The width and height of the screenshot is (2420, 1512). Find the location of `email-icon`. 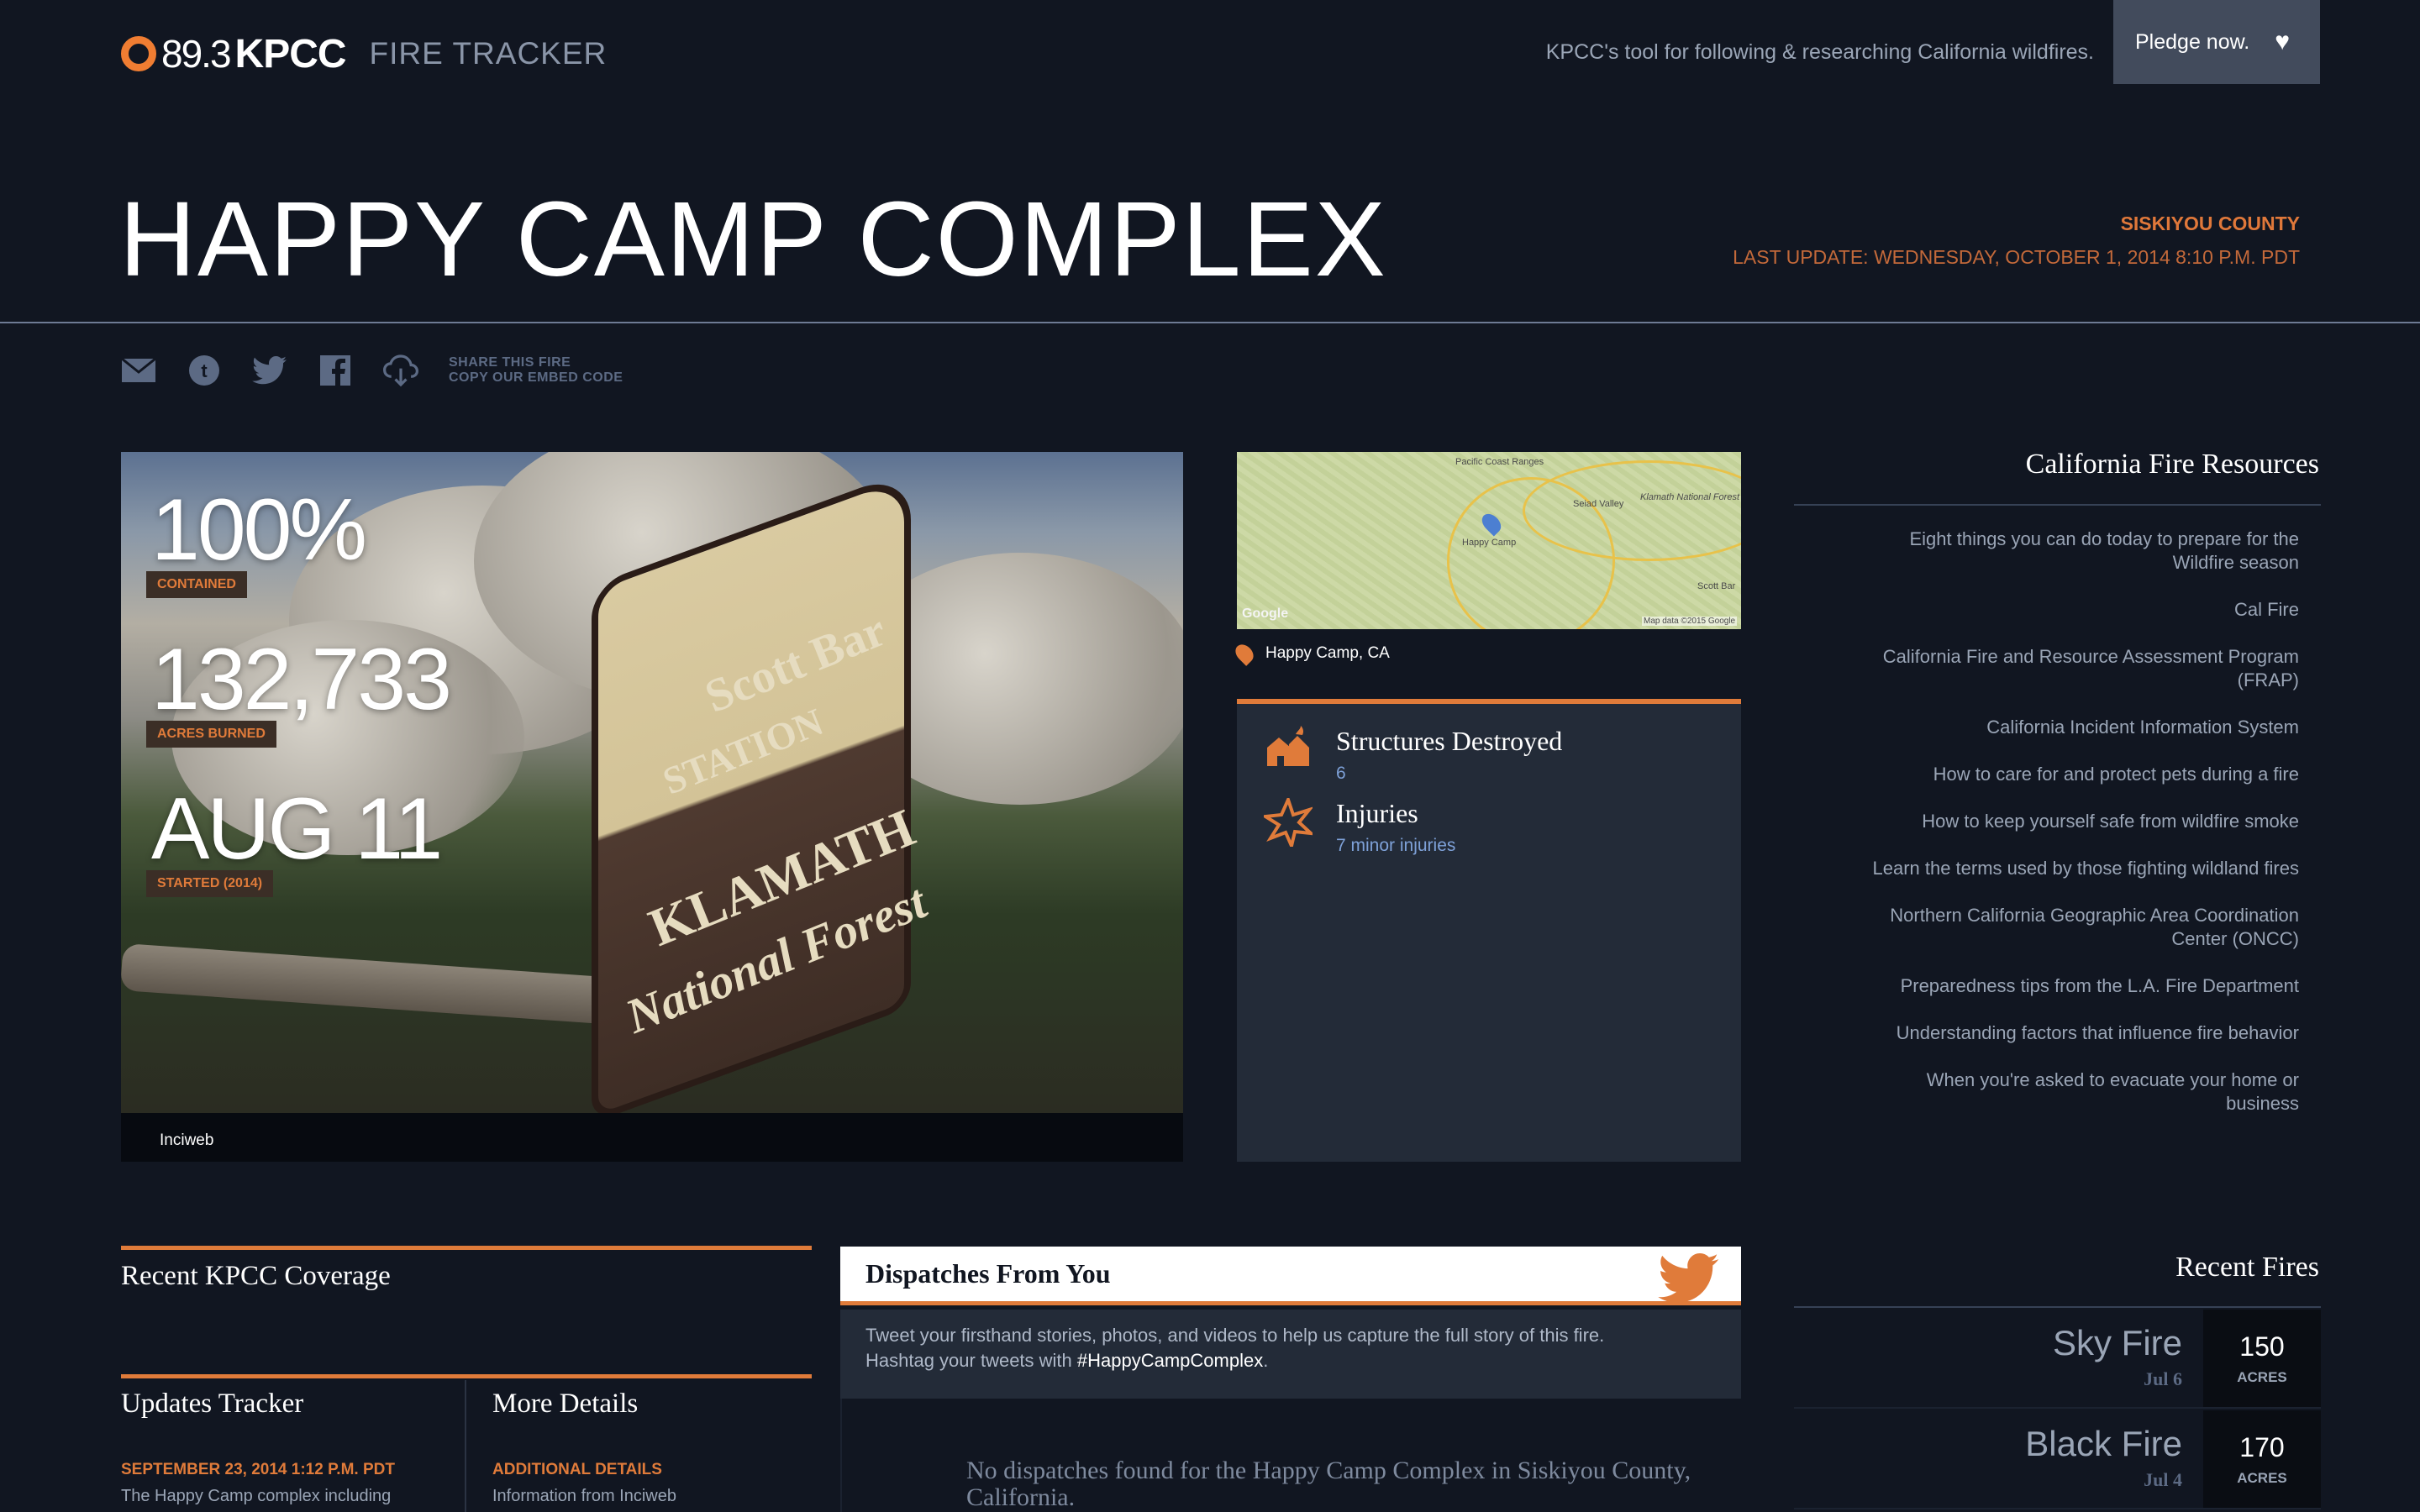

email-icon is located at coordinates (138, 370).